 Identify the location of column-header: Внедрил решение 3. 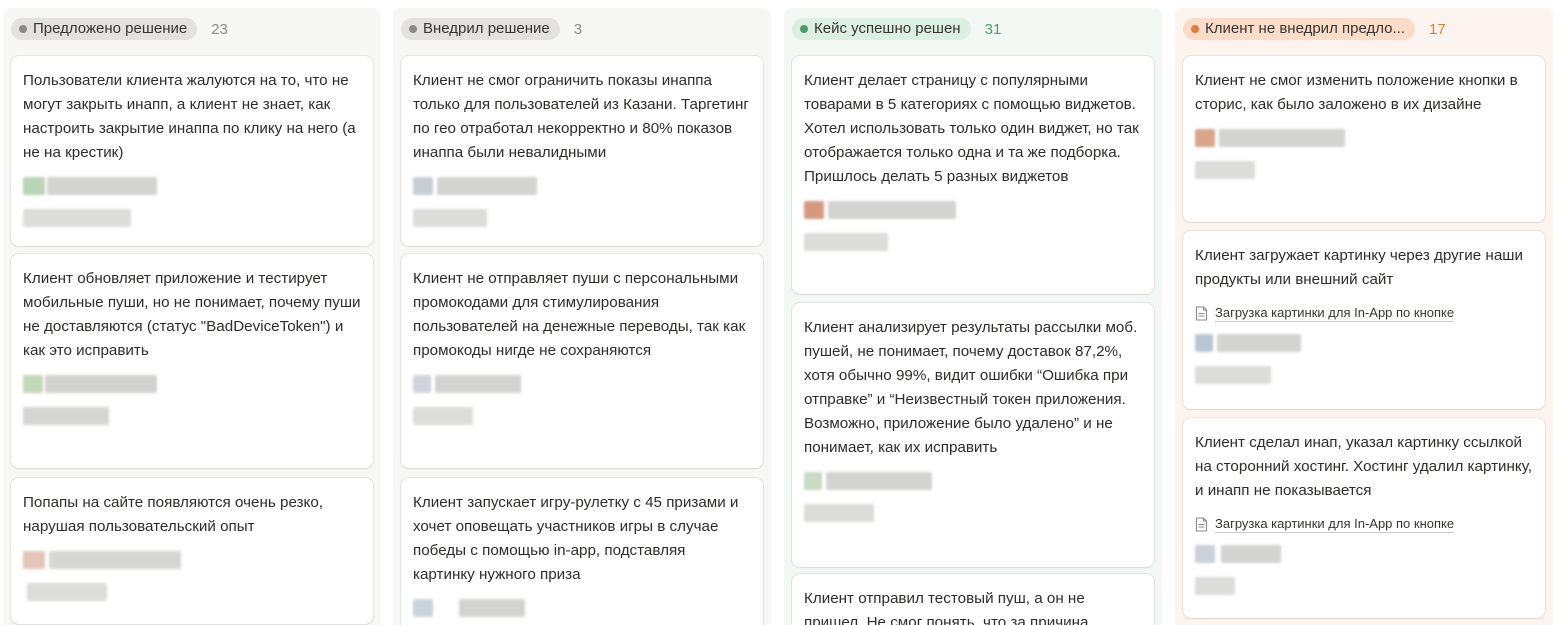
(582, 29).